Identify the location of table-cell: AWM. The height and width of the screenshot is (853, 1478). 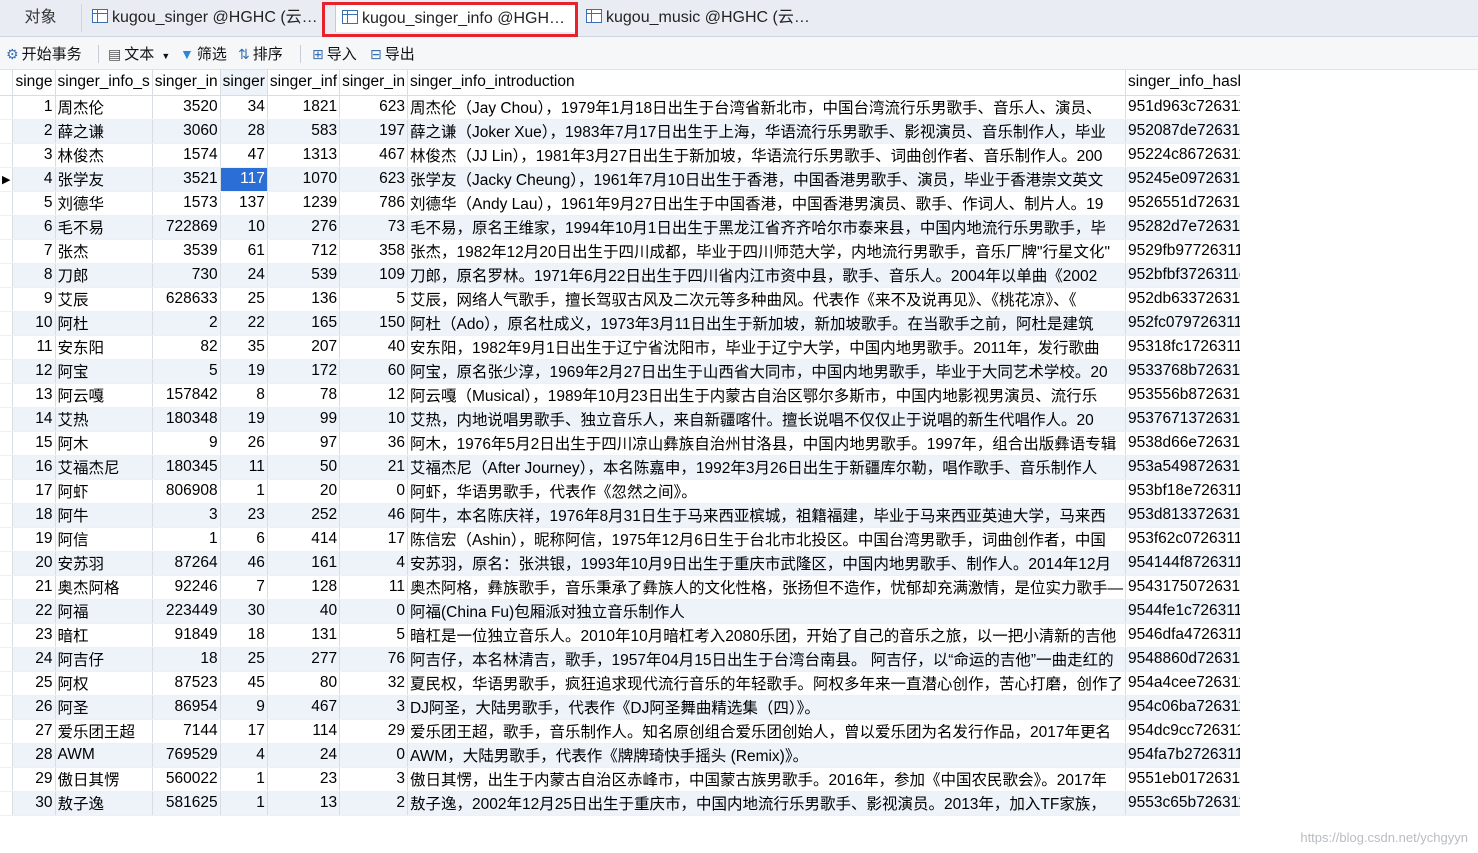
(104, 755).